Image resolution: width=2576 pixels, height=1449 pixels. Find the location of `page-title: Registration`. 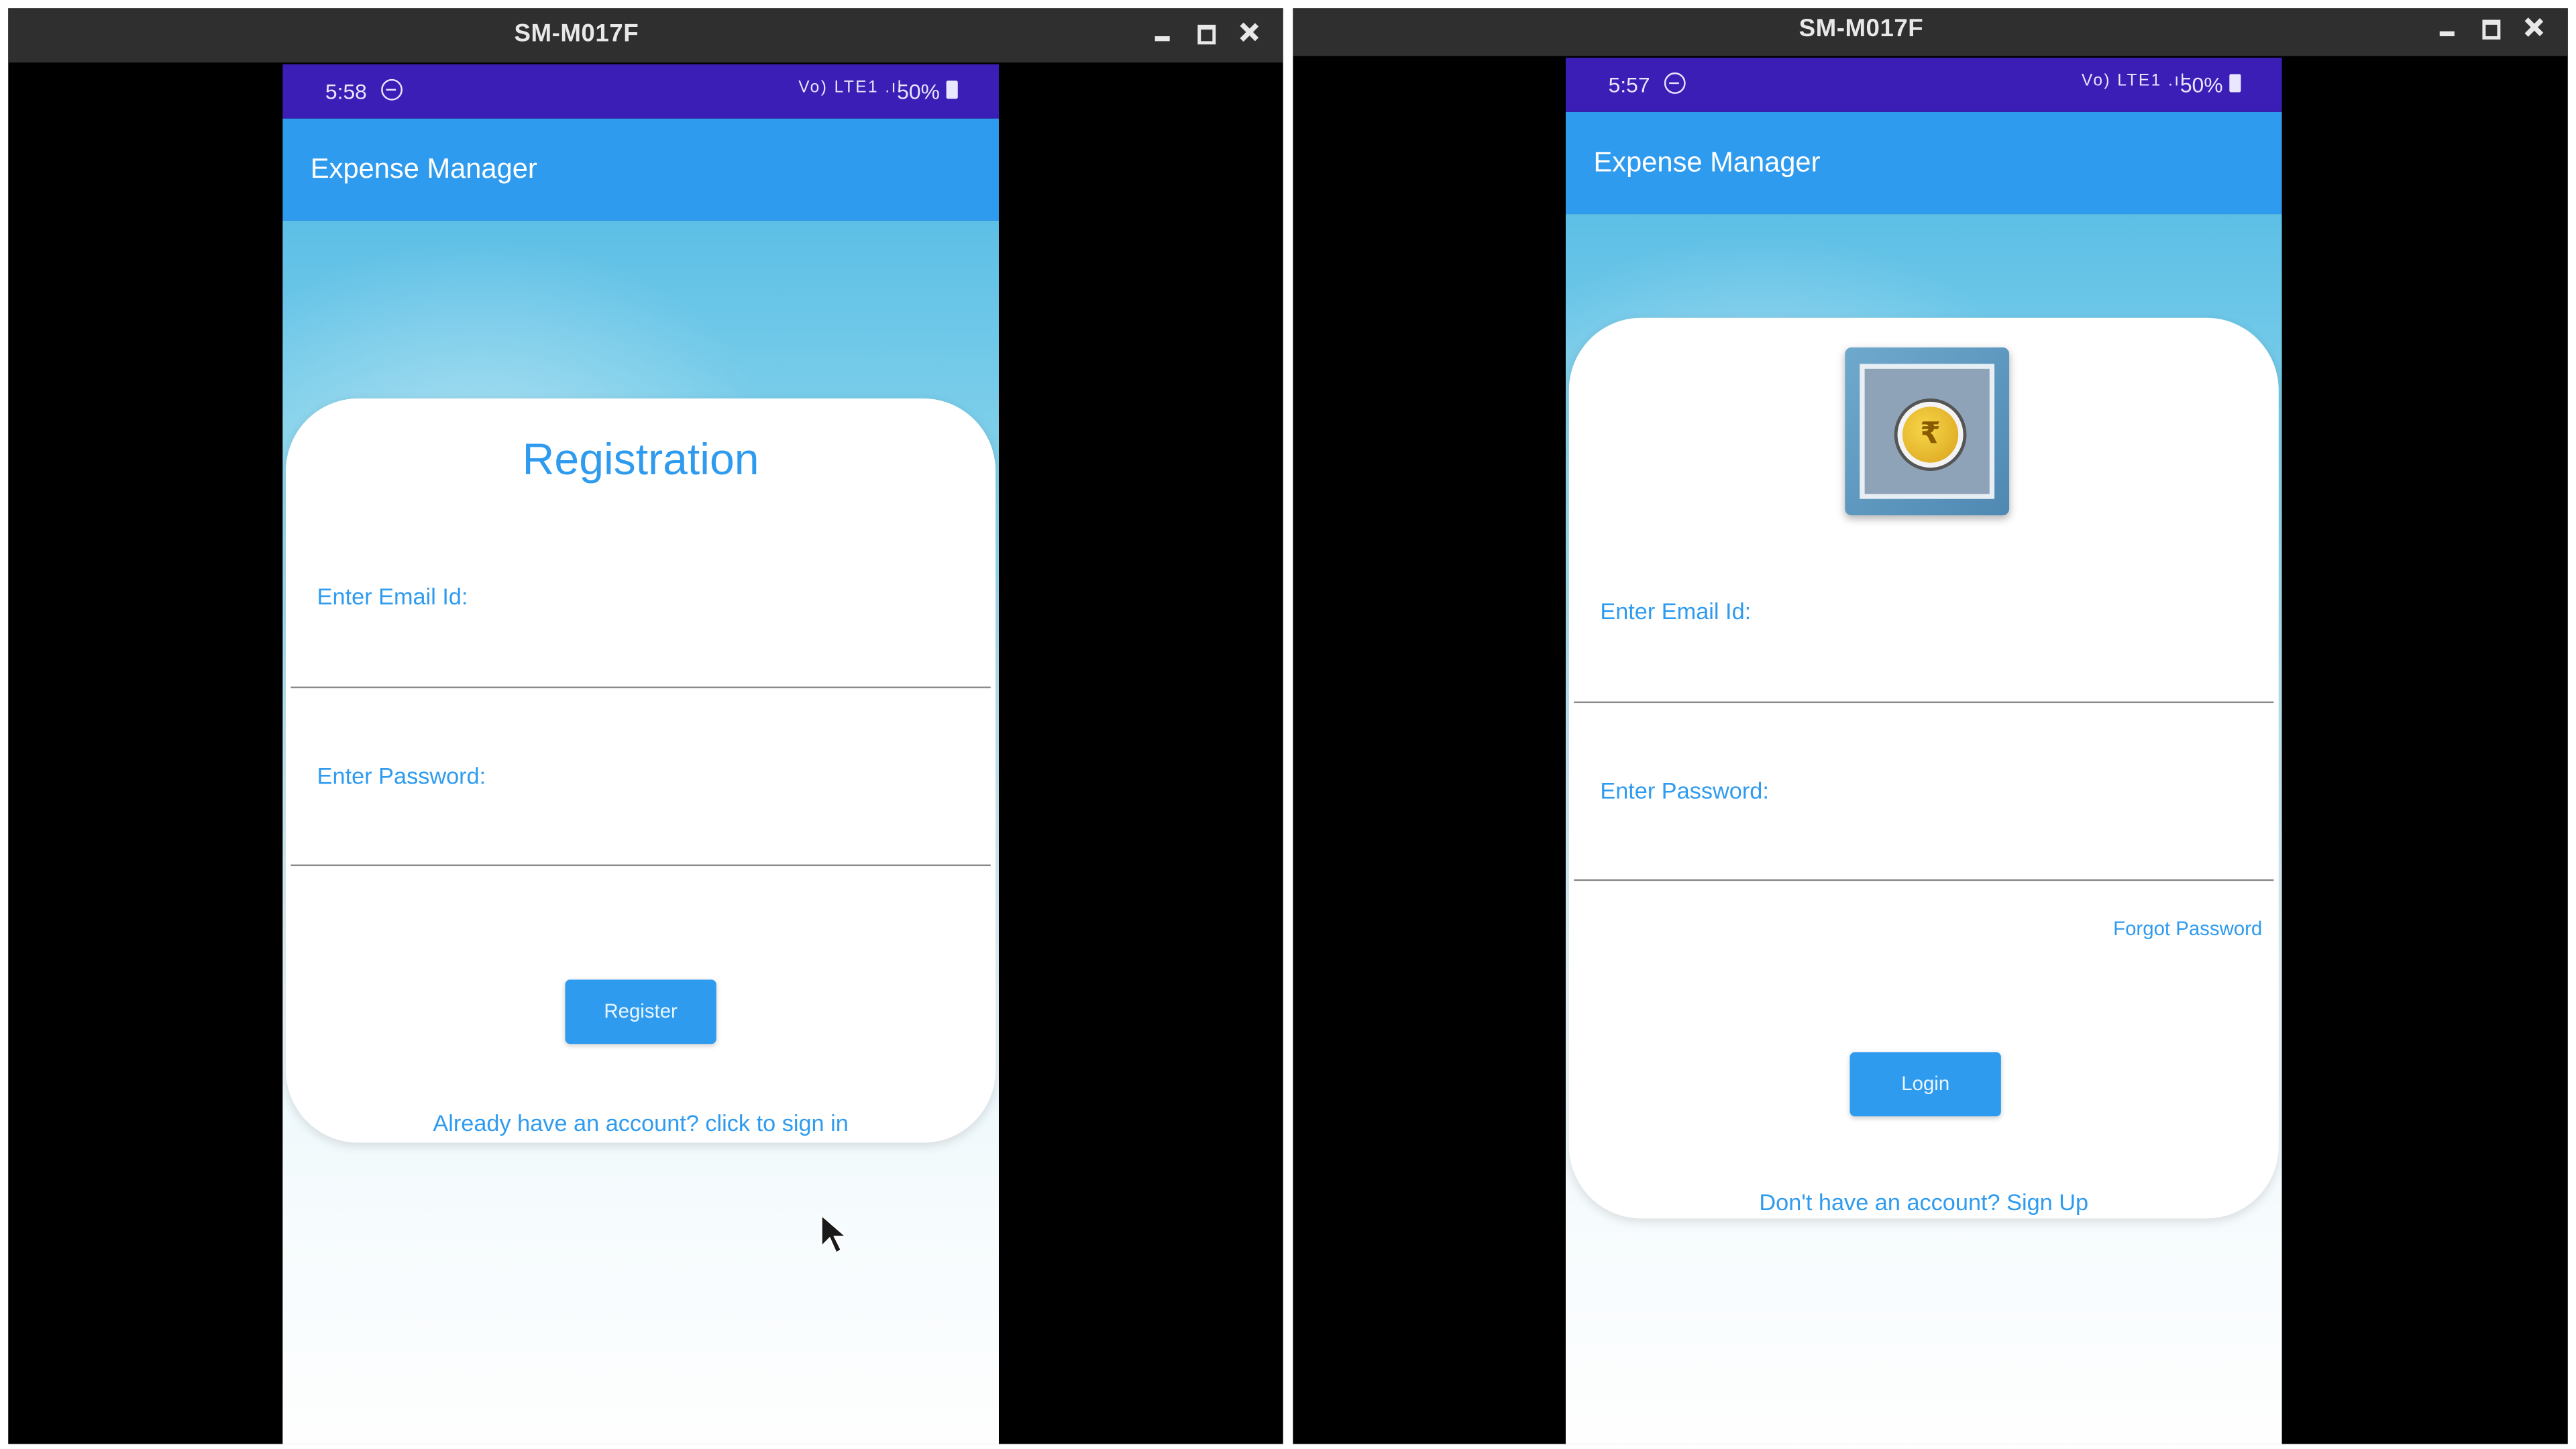

page-title: Registration is located at coordinates (640, 459).